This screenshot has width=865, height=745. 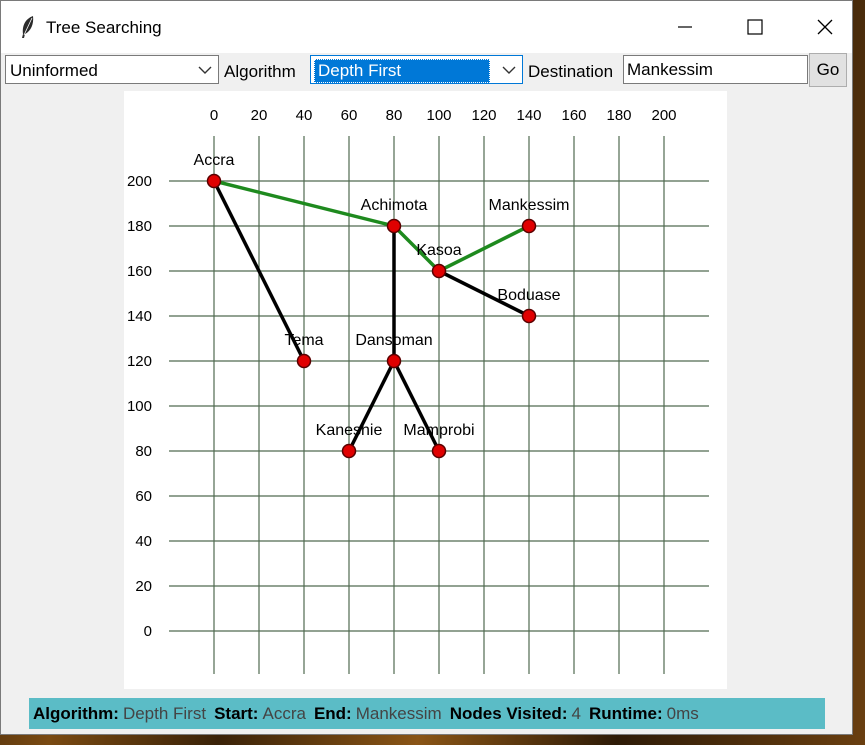 I want to click on x-tick-label: 140, so click(x=528, y=115).